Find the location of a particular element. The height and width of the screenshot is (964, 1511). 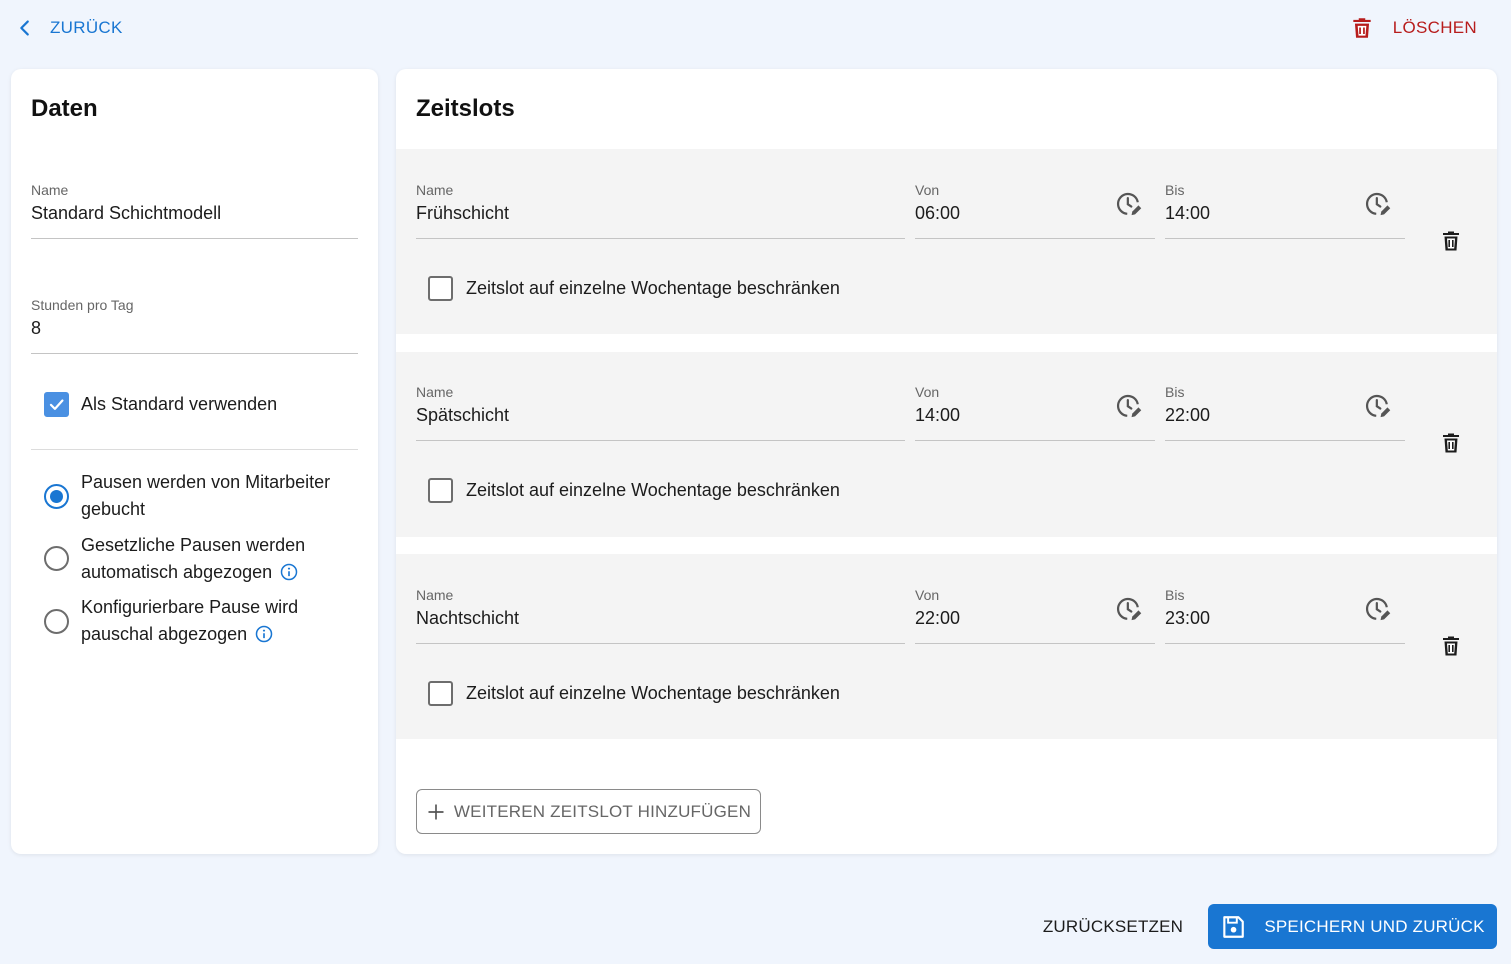

slot-name-field: Name Frühschicht is located at coordinates (660, 210).